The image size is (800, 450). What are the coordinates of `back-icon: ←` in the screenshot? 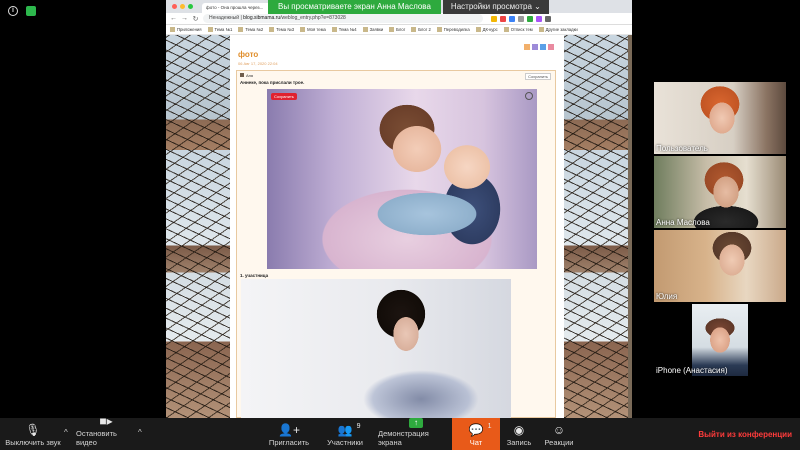 It's located at (173, 18).